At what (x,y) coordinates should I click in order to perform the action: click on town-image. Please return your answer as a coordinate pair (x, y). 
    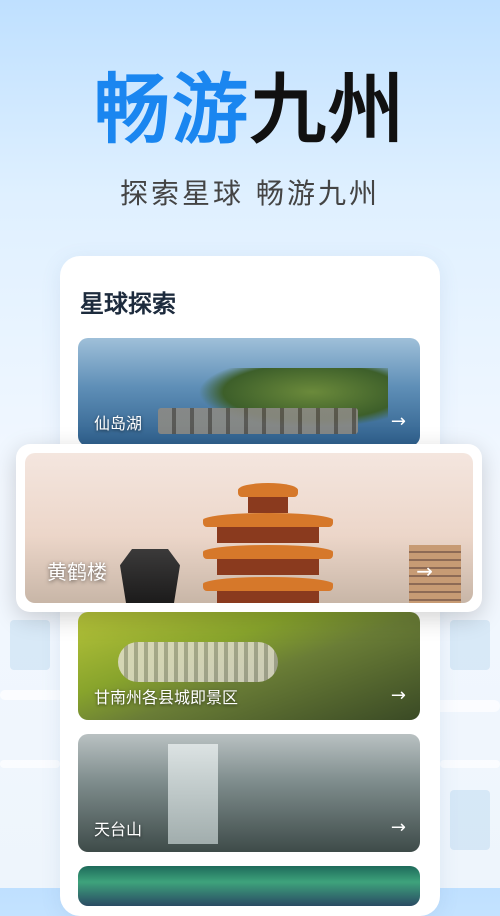
    Looking at the image, I should click on (198, 662).